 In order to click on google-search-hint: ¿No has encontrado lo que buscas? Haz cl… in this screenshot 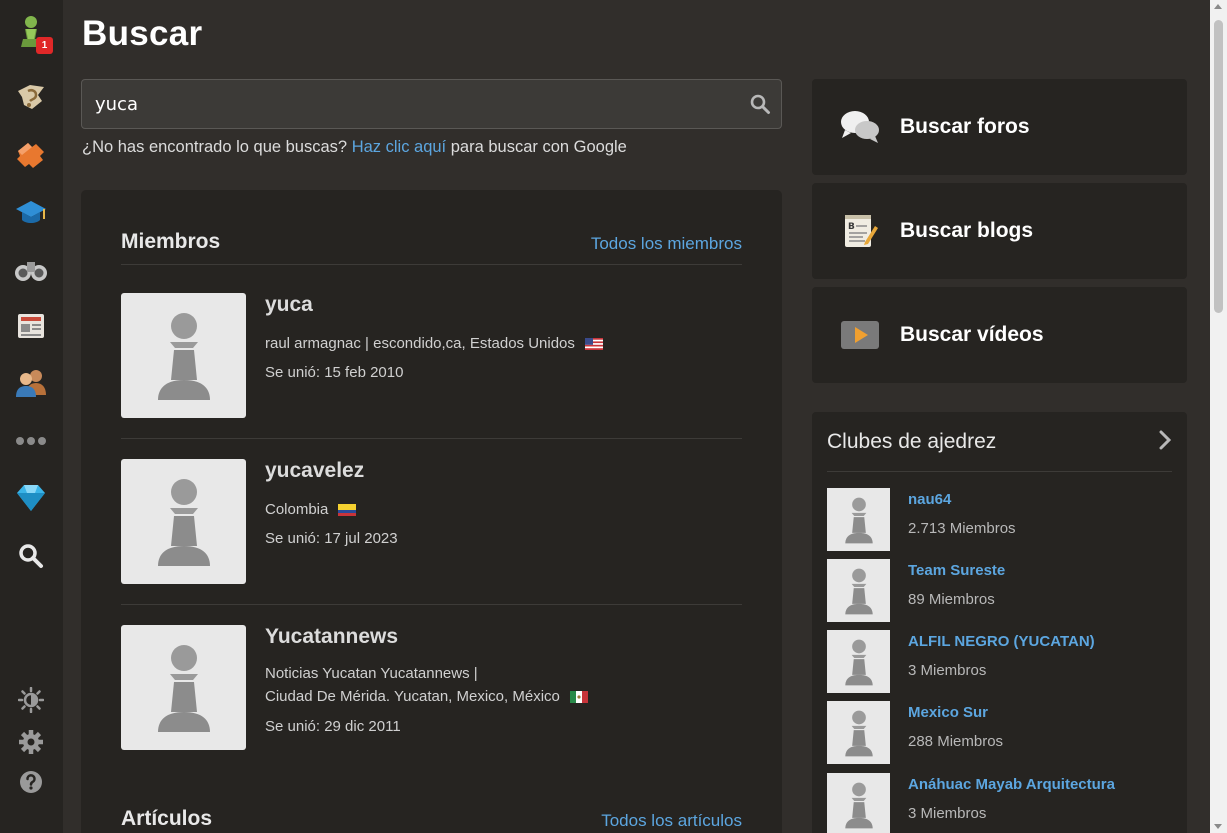, I will do `click(354, 147)`.